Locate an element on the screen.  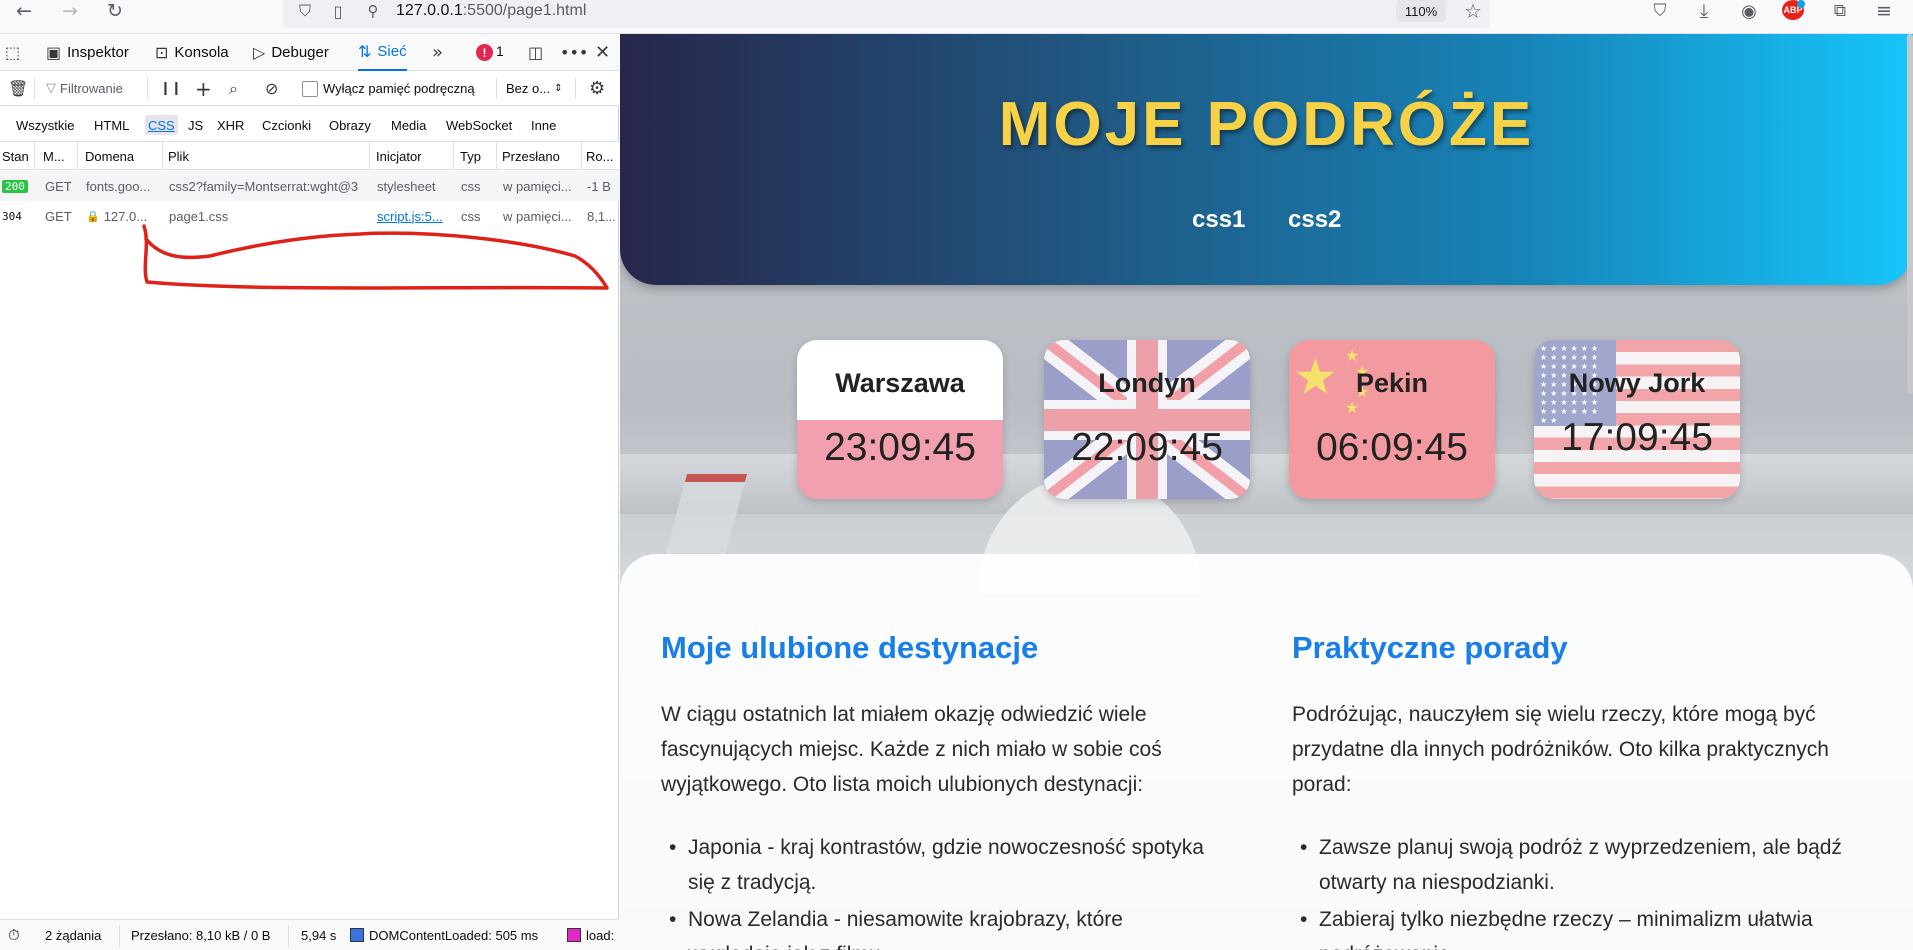
menu-icon: ≡ is located at coordinates (1884, 11).